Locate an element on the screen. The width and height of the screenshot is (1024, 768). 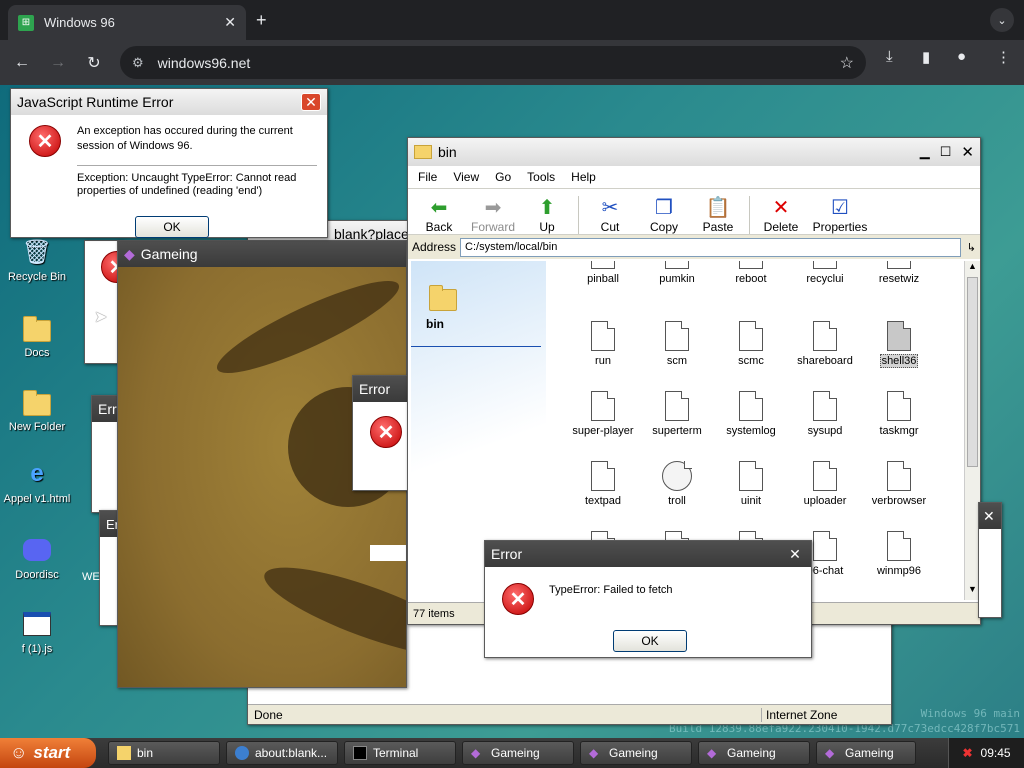
back-button: ⬅ Back is located at coordinates (439, 215).